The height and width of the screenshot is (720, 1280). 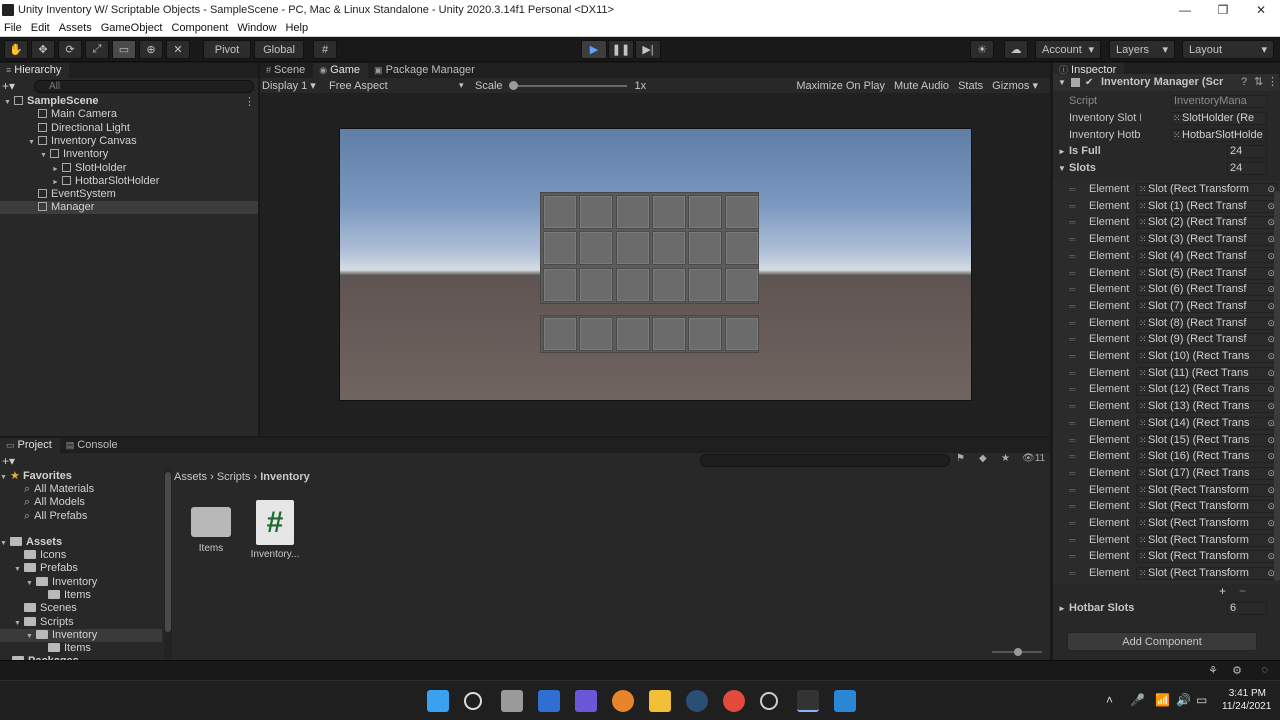 I want to click on slot-element-row: ═ Element 10⁙Slot (10) (Rect Trans⊙, so click(x=1174, y=356).